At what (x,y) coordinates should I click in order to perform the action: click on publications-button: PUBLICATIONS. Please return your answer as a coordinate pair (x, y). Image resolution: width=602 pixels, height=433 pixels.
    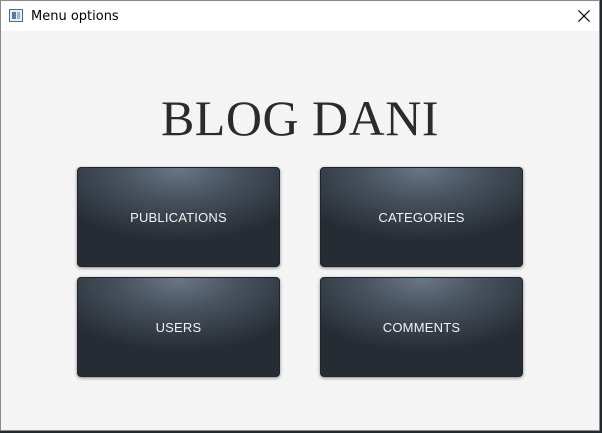
    Looking at the image, I should click on (178, 217).